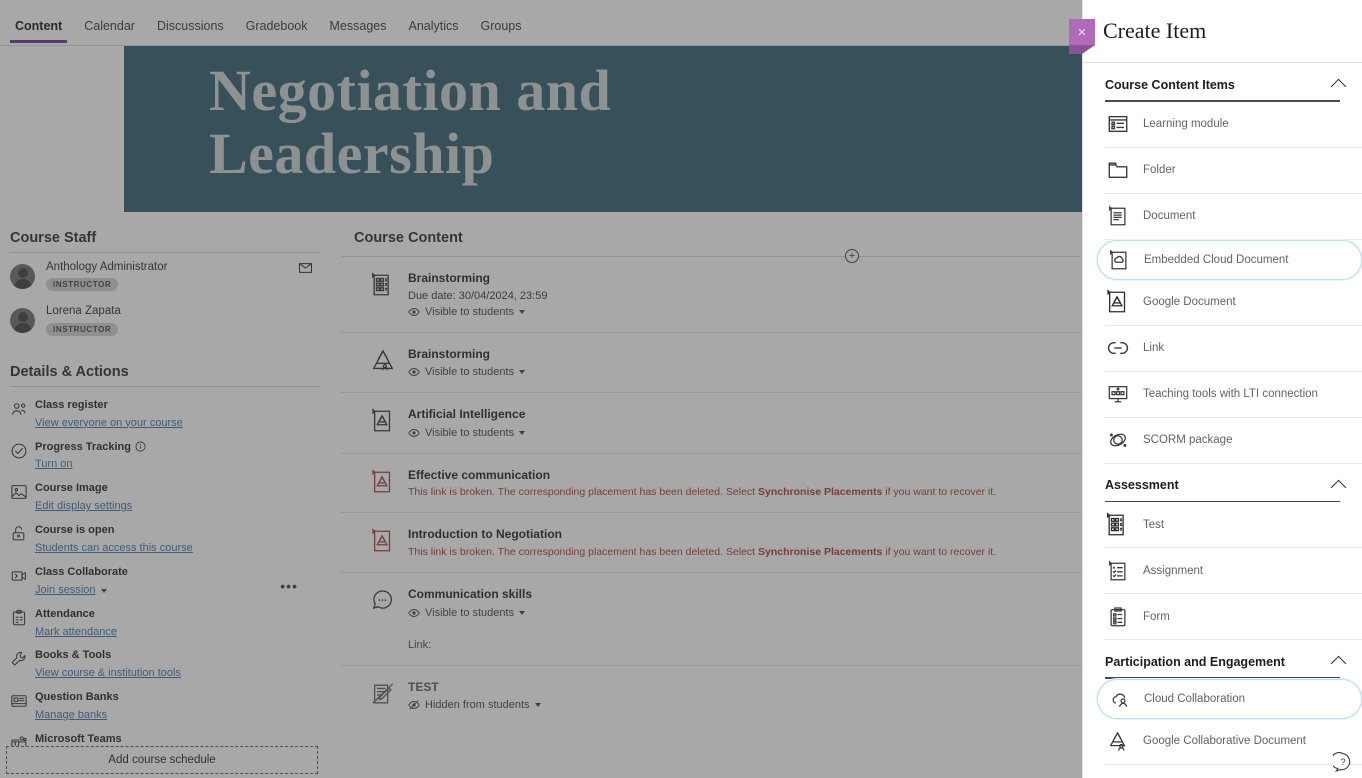 Image resolution: width=1362 pixels, height=778 pixels. What do you see at coordinates (1155, 30) in the screenshot?
I see `panel-title: Create Item` at bounding box center [1155, 30].